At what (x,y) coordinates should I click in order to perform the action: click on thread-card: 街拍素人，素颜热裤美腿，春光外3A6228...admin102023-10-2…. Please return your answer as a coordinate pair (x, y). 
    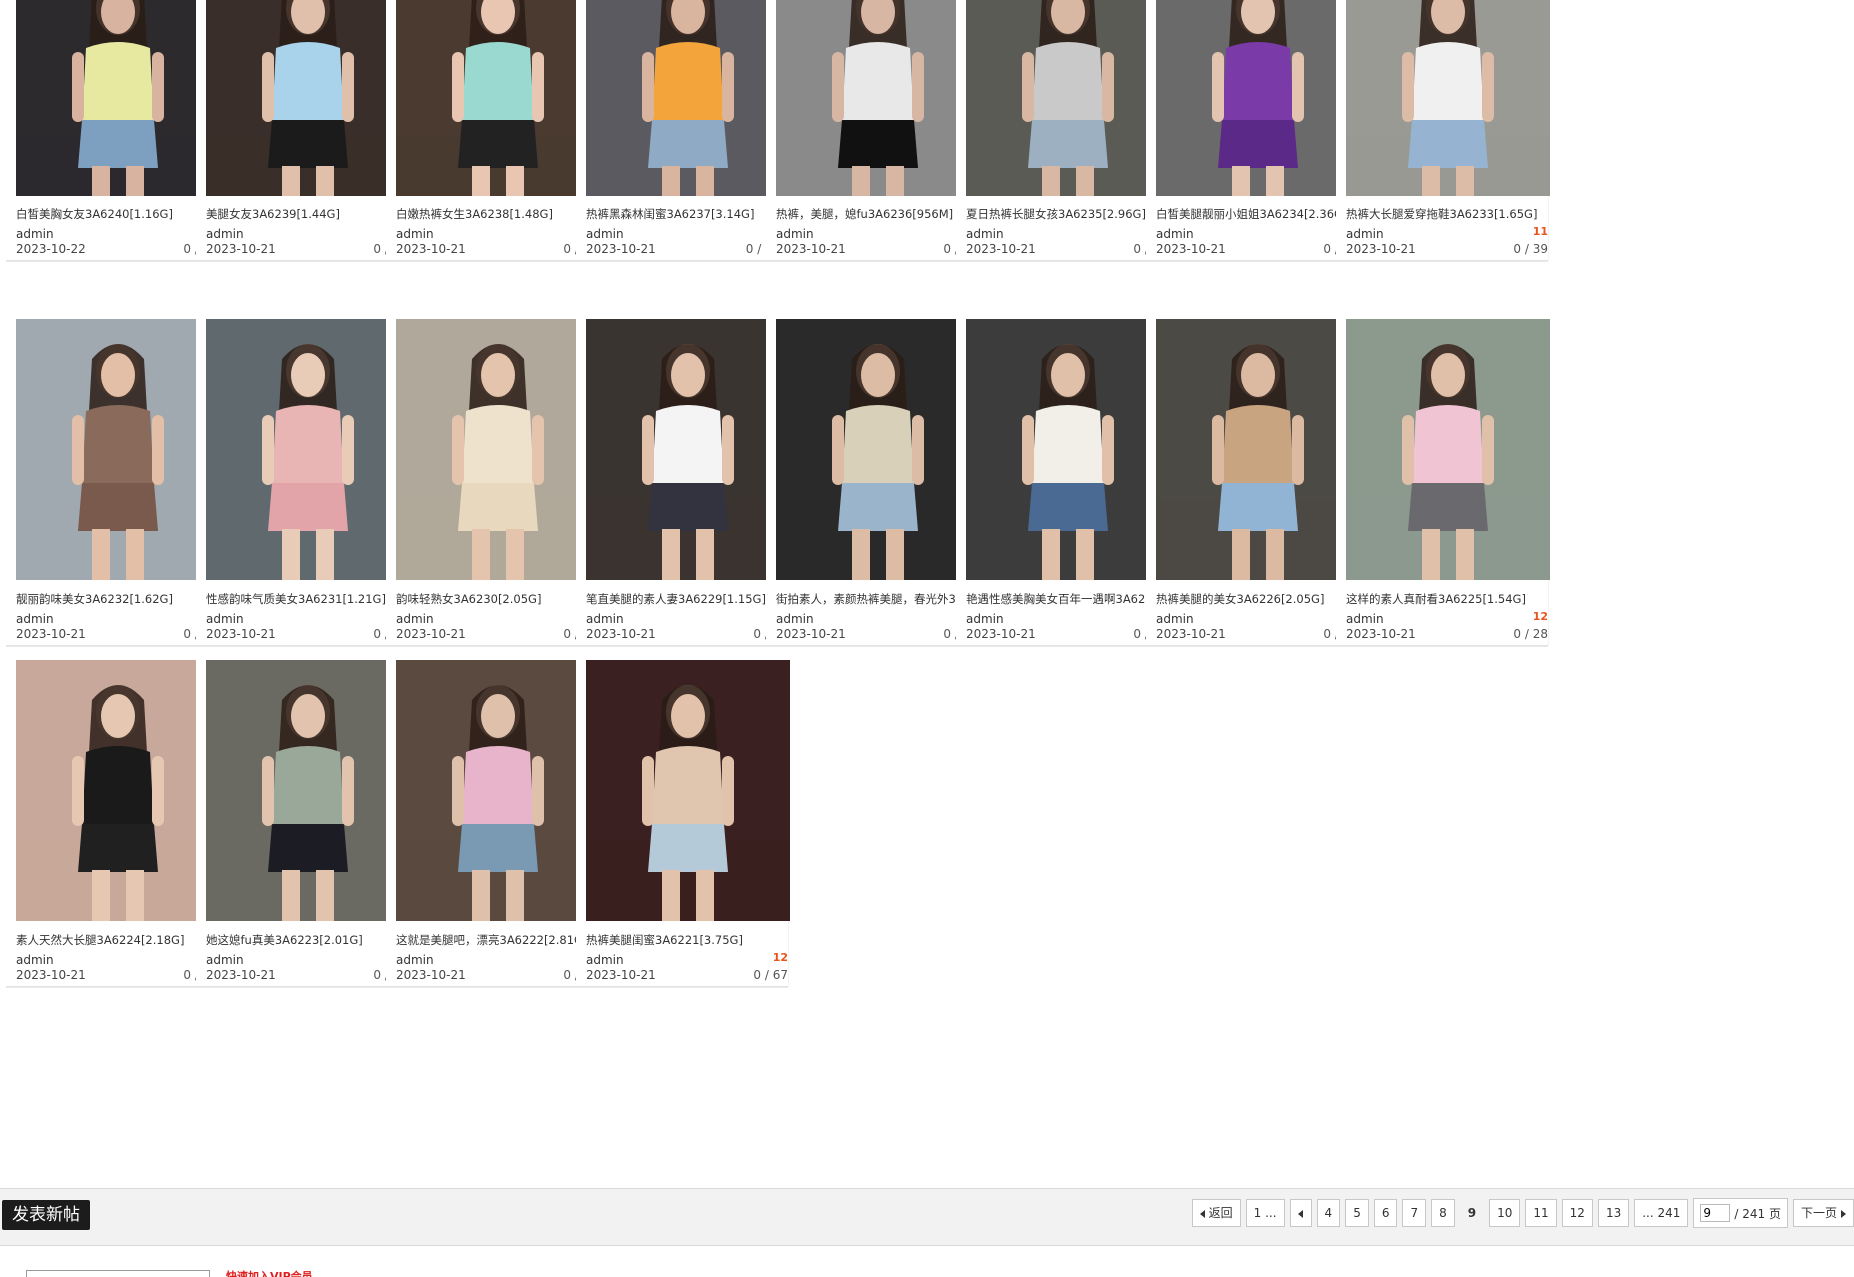
    Looking at the image, I should click on (873, 482).